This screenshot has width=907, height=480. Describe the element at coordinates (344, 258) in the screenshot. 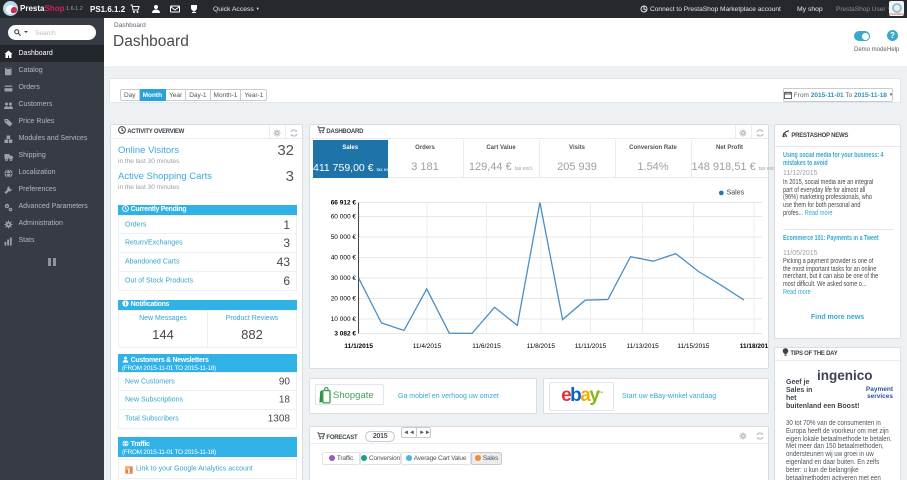

I see `svg-text: 40 000 €` at that location.